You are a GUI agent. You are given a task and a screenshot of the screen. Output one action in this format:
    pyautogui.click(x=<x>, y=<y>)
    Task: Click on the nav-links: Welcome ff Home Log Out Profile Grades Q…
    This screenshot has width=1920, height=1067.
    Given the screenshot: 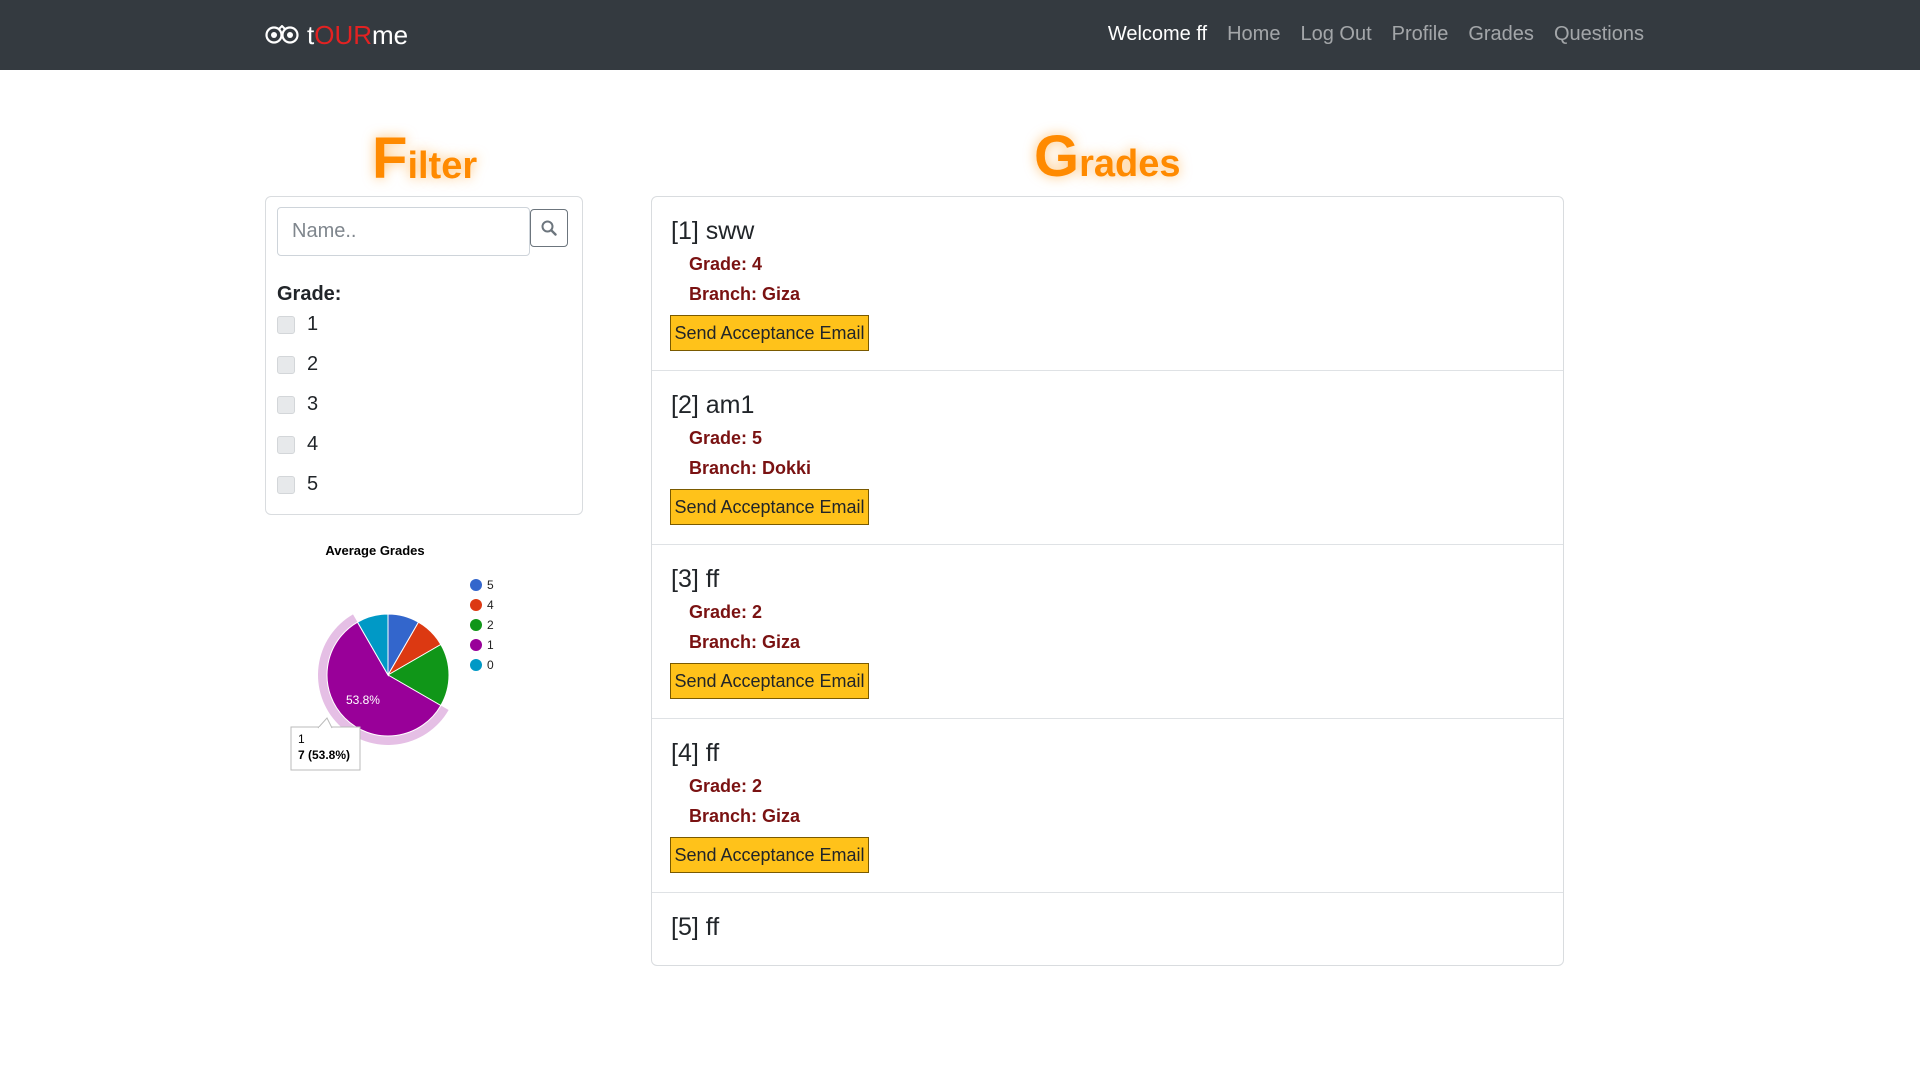 What is the action you would take?
    pyautogui.click(x=1376, y=34)
    